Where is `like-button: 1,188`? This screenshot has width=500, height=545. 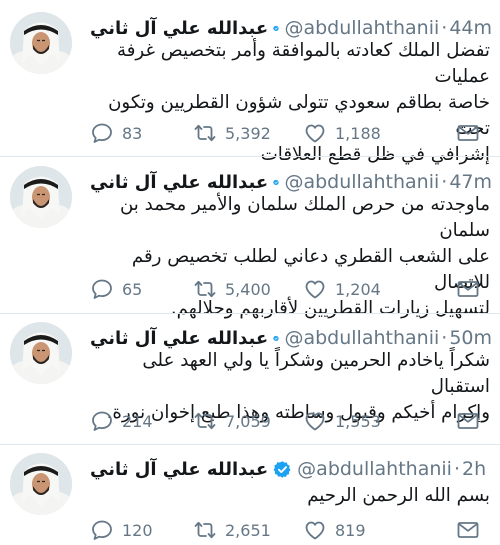
like-button: 1,188 is located at coordinates (353, 133).